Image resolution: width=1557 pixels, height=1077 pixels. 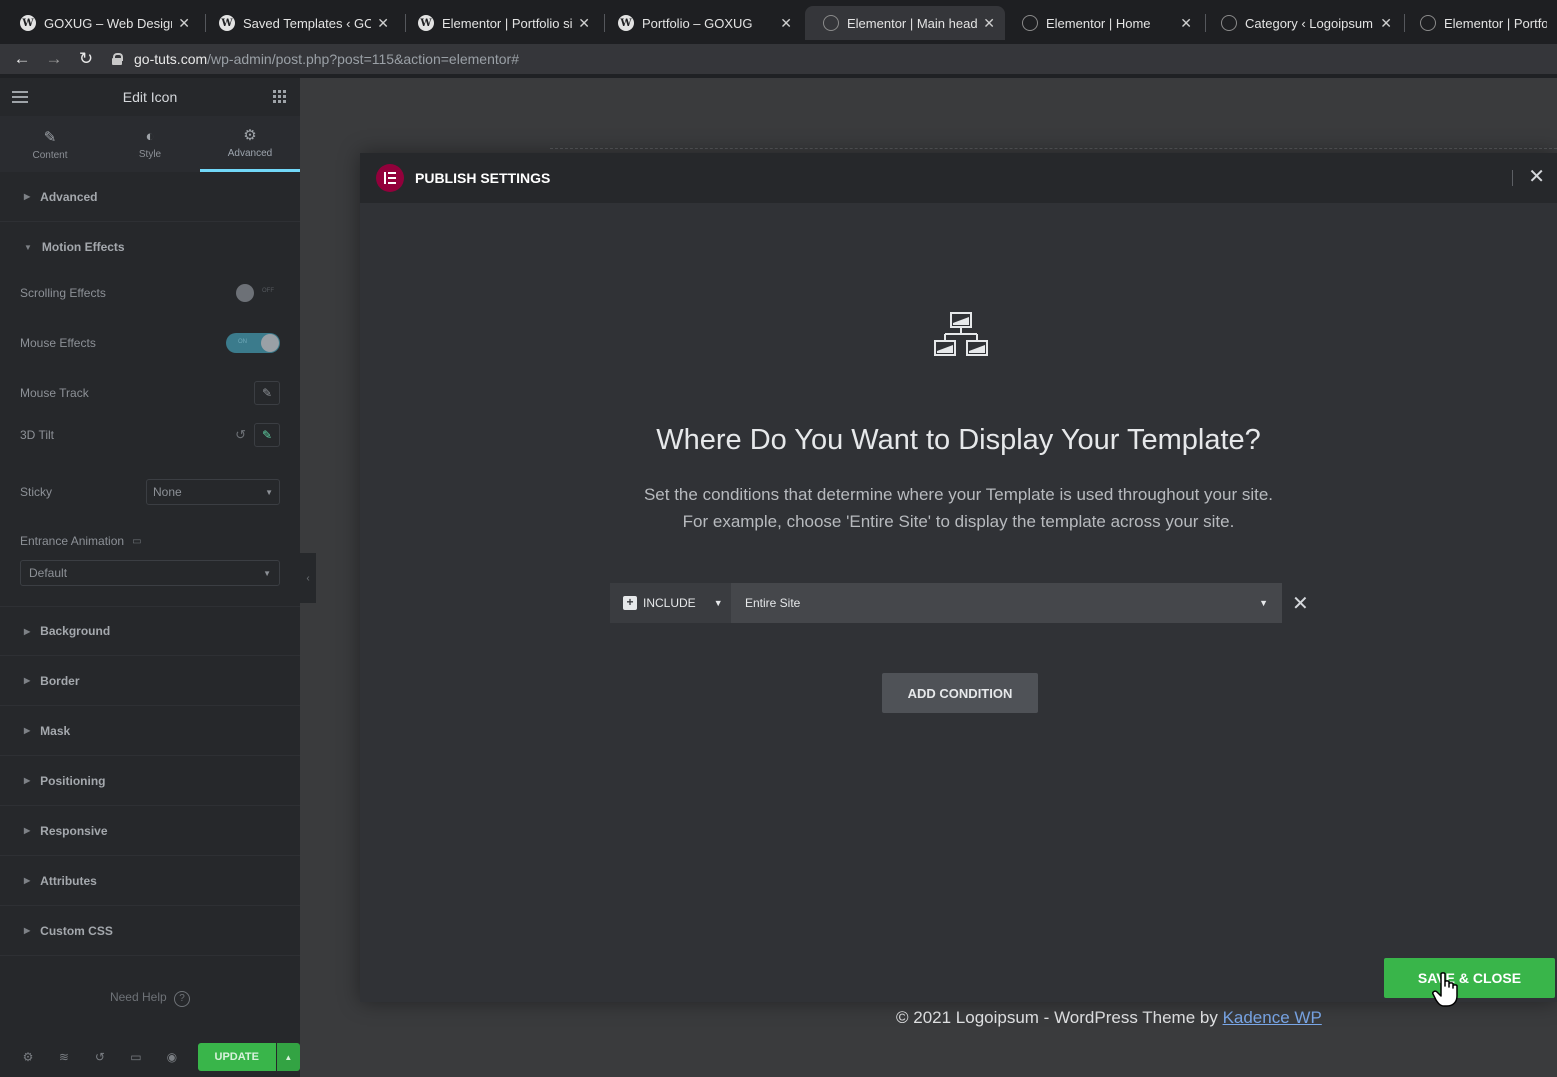 I want to click on section-label: Background, so click(x=75, y=631).